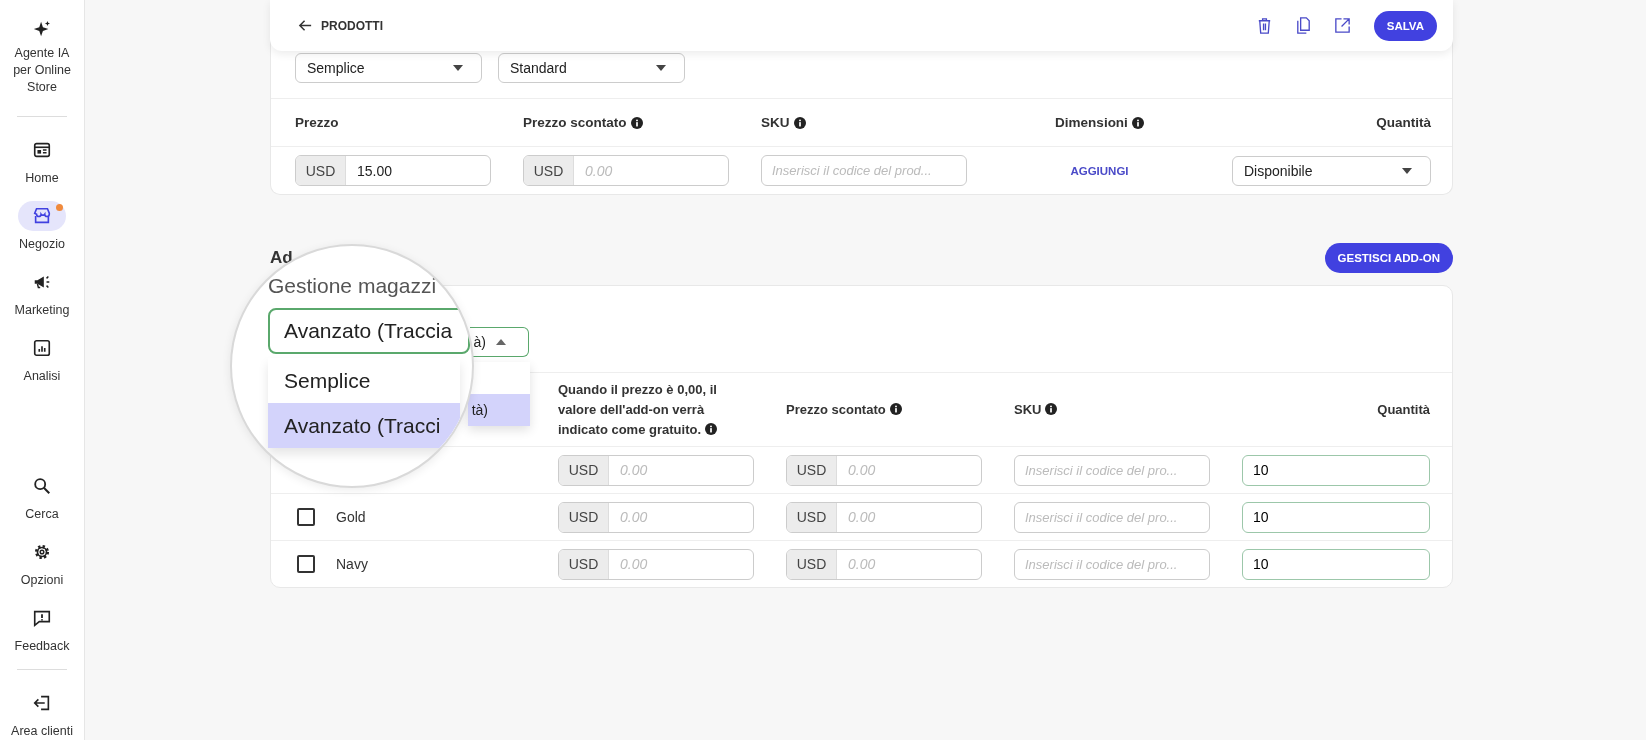 The height and width of the screenshot is (740, 1646). I want to click on feedback-icon, so click(42, 618).